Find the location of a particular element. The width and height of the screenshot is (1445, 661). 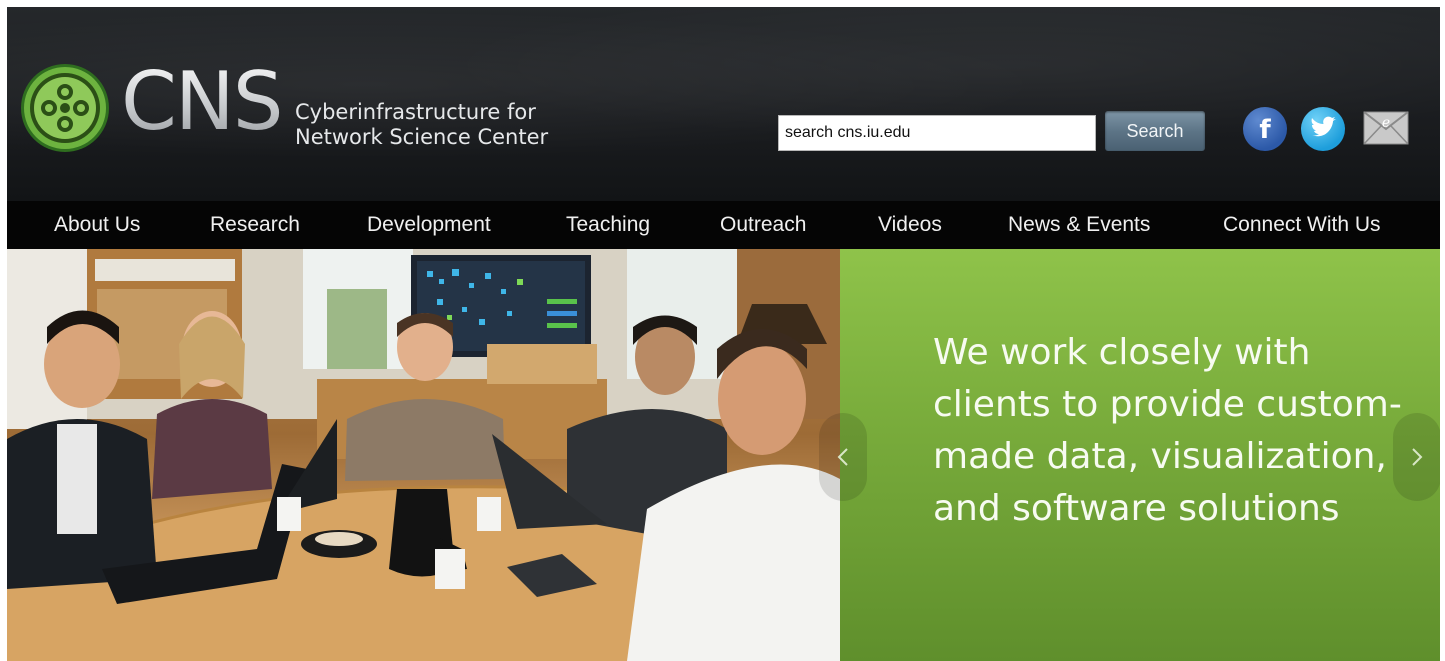

nav-item-videos: Videos is located at coordinates (910, 225).